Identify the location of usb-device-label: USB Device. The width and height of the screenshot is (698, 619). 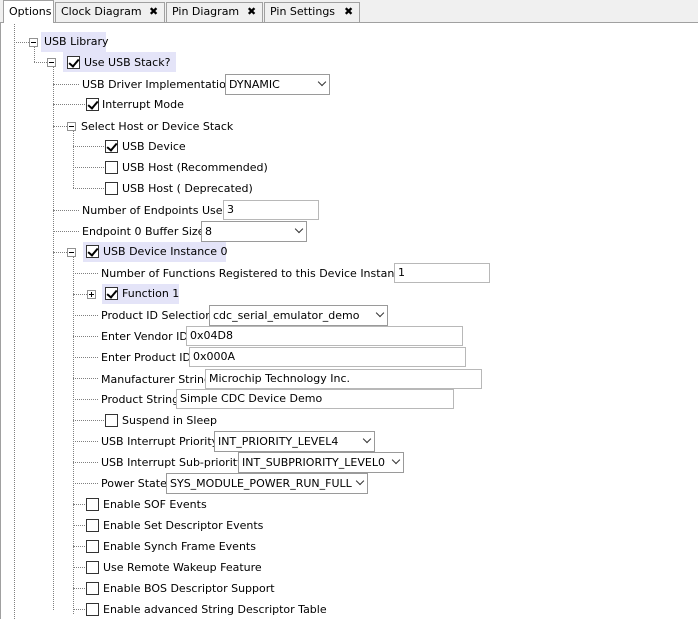
(154, 146).